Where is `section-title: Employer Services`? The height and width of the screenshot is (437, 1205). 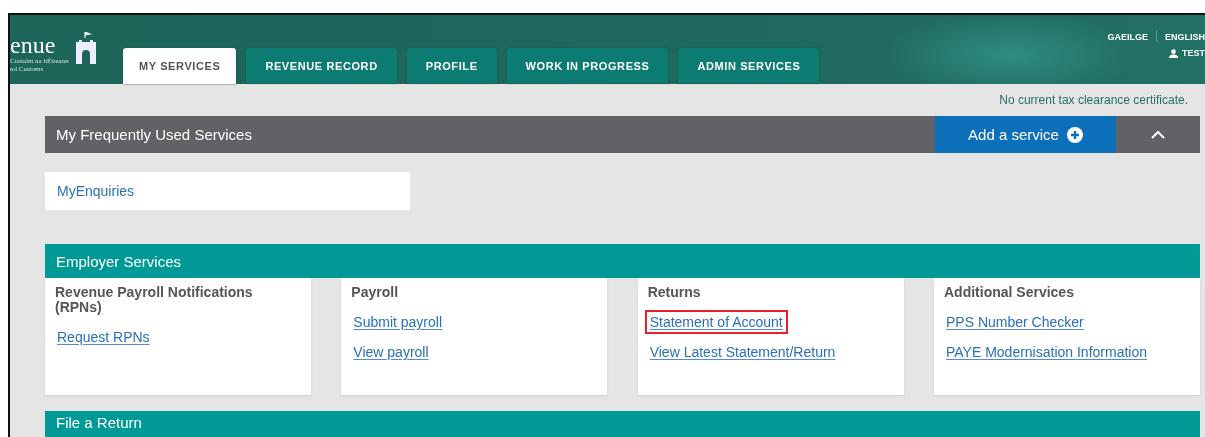
section-title: Employer Services is located at coordinates (118, 261).